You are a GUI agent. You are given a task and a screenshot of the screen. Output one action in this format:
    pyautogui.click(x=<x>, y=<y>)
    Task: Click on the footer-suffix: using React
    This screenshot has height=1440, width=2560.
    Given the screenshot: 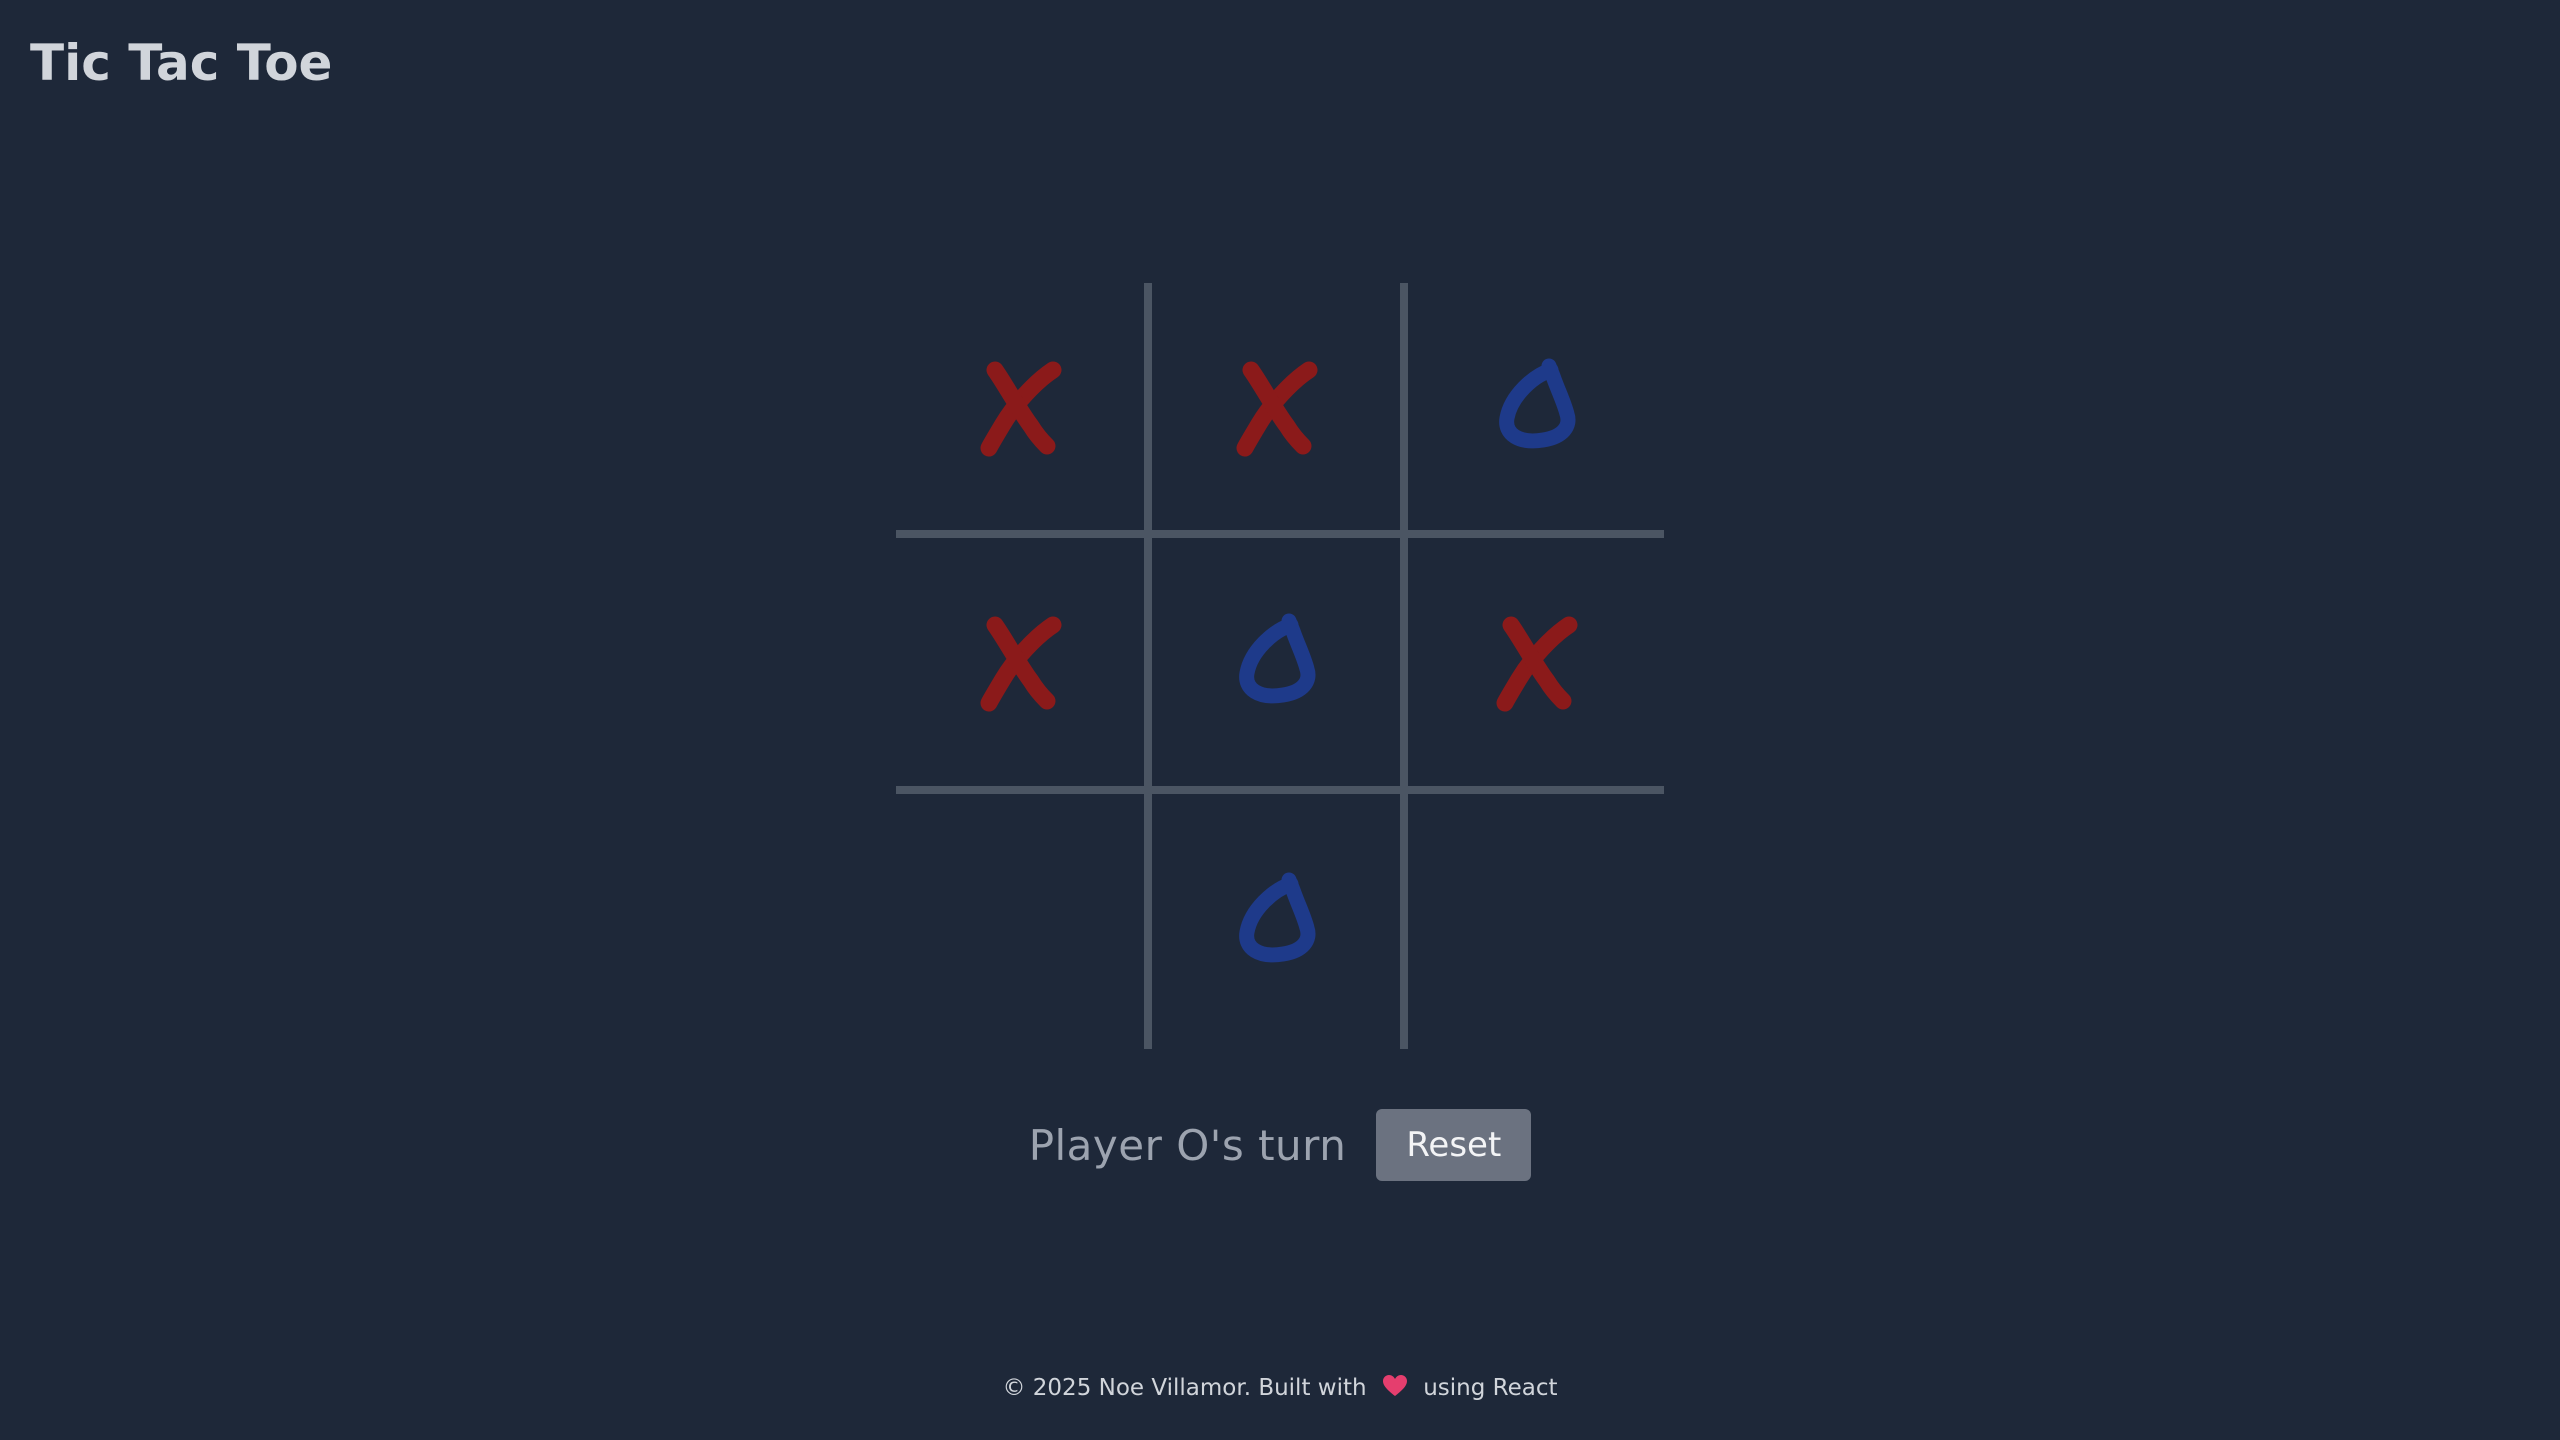 What is the action you would take?
    pyautogui.click(x=1490, y=1388)
    